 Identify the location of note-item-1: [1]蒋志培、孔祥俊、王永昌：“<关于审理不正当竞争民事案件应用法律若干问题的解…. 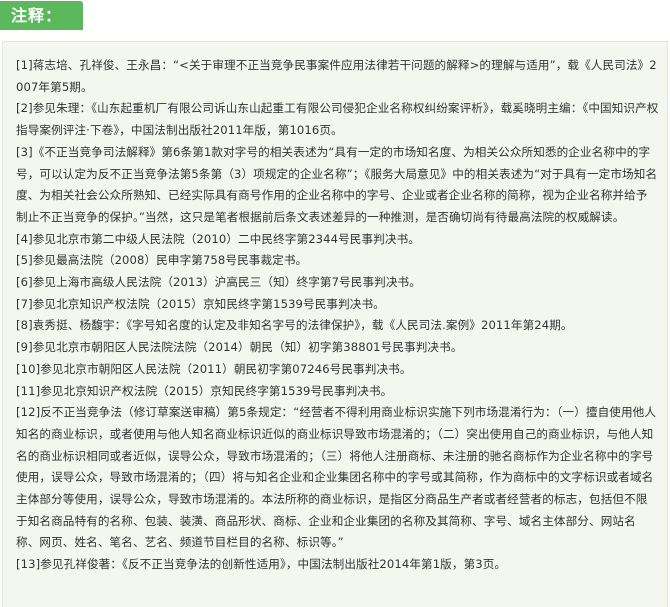
(336, 76).